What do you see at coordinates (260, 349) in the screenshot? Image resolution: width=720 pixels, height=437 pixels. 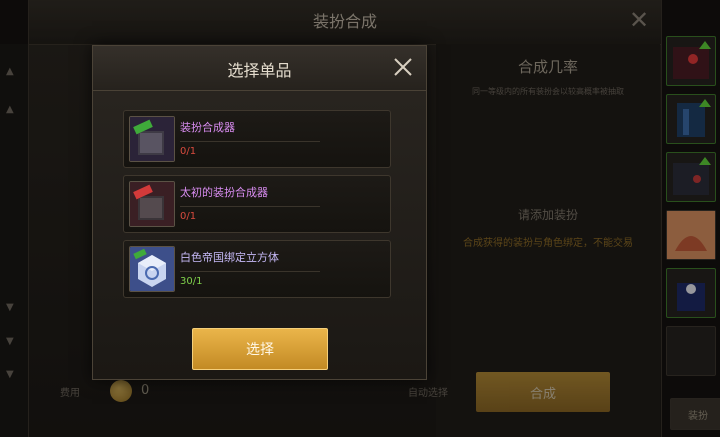 I see `select-button: 选择` at bounding box center [260, 349].